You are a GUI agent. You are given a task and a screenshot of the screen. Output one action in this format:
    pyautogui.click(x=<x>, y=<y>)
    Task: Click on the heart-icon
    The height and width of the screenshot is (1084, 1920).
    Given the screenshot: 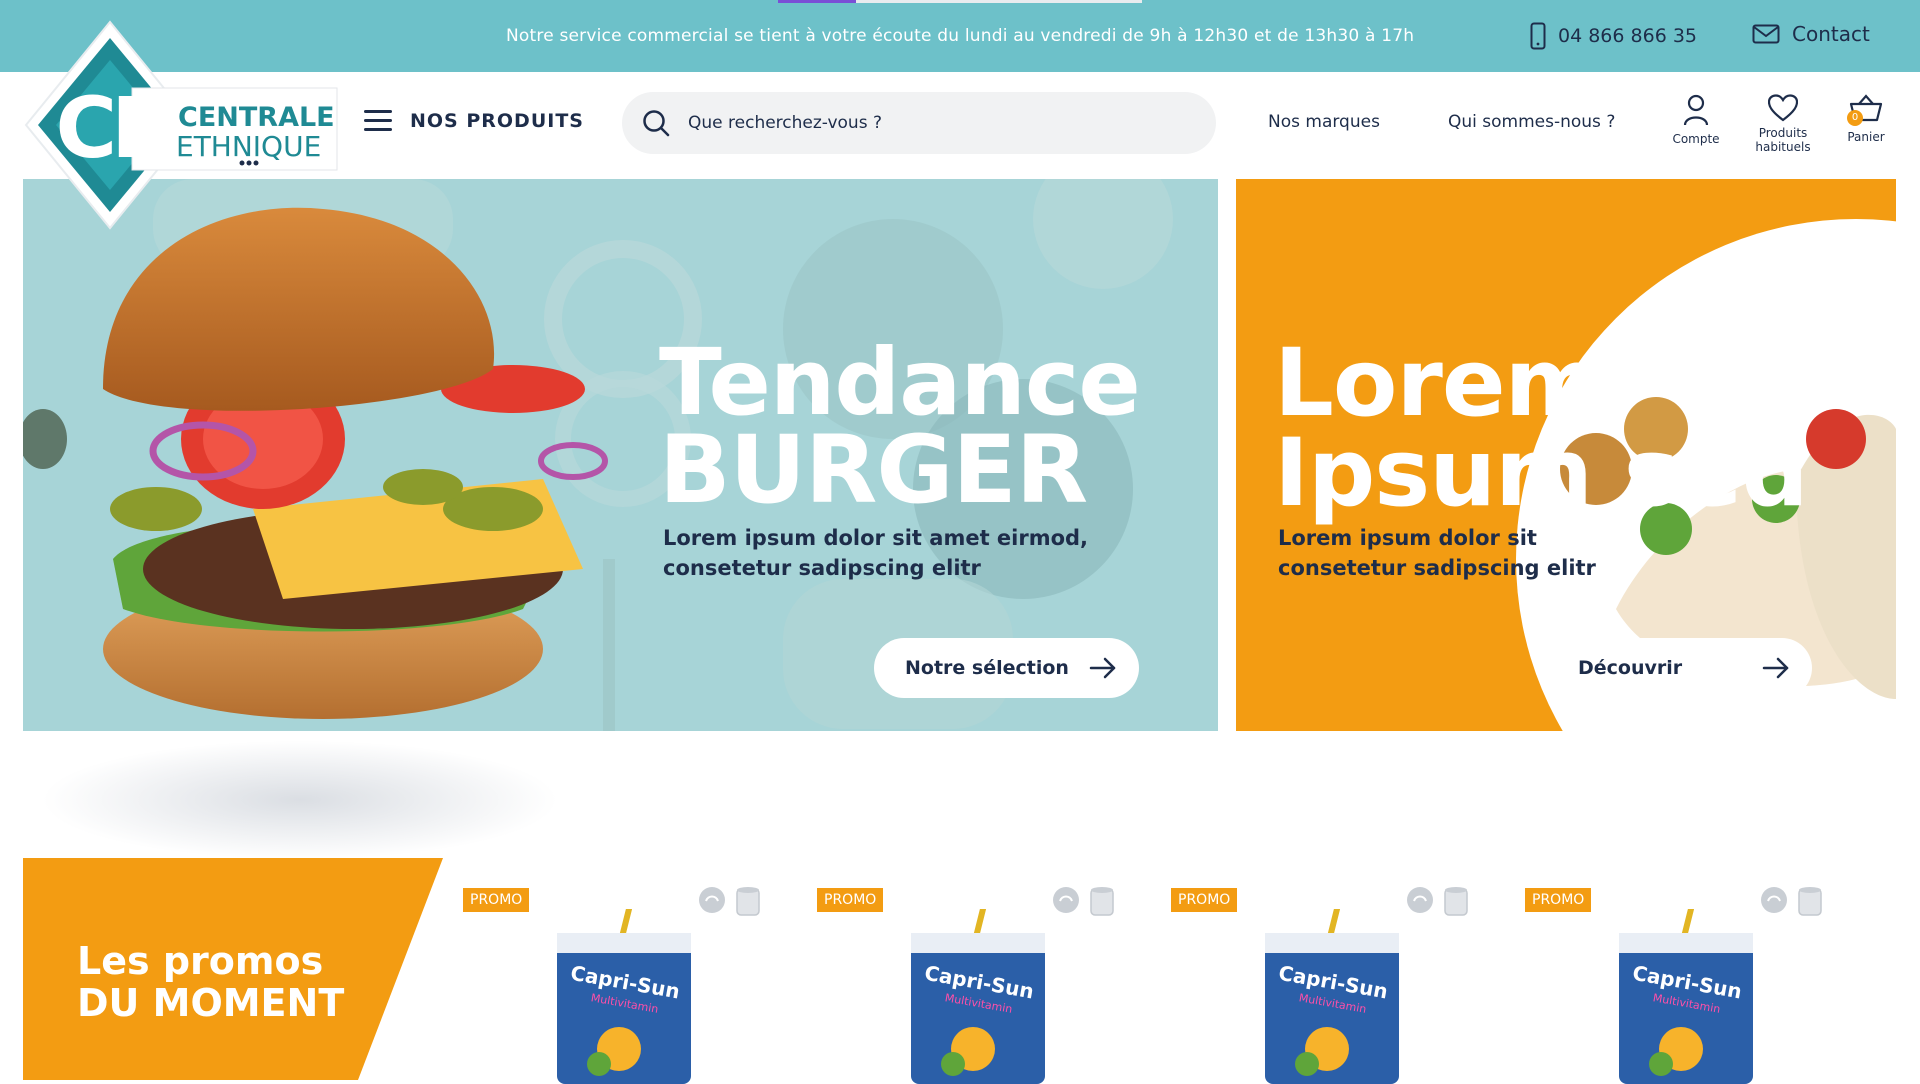 What is the action you would take?
    pyautogui.click(x=1783, y=108)
    